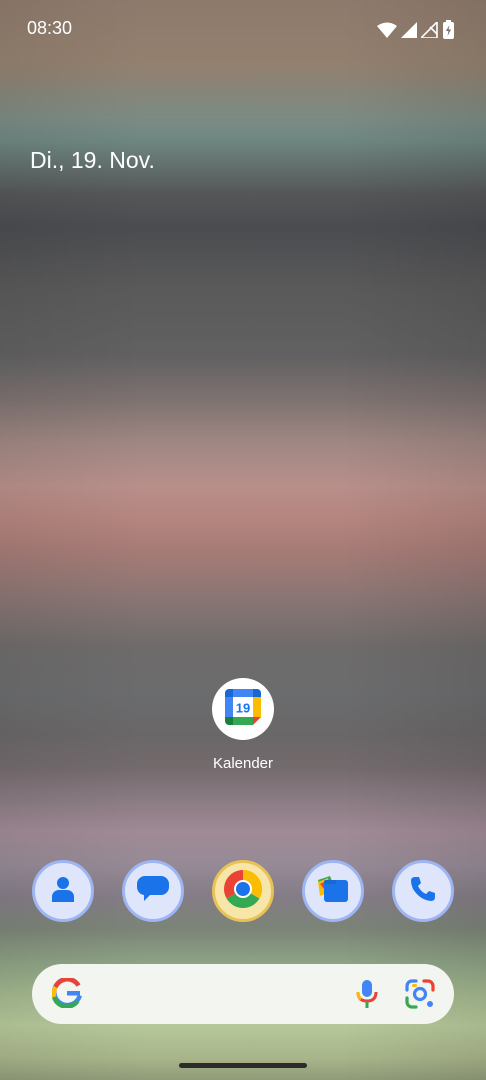  I want to click on dock, so click(243, 891).